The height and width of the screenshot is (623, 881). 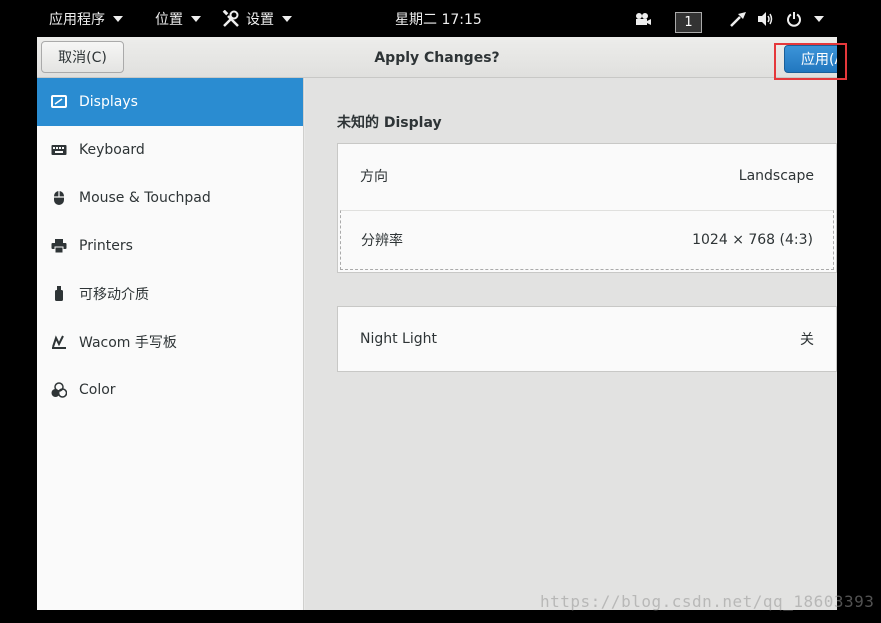 What do you see at coordinates (77, 20) in the screenshot?
I see `apps-menu-label: 应用程序` at bounding box center [77, 20].